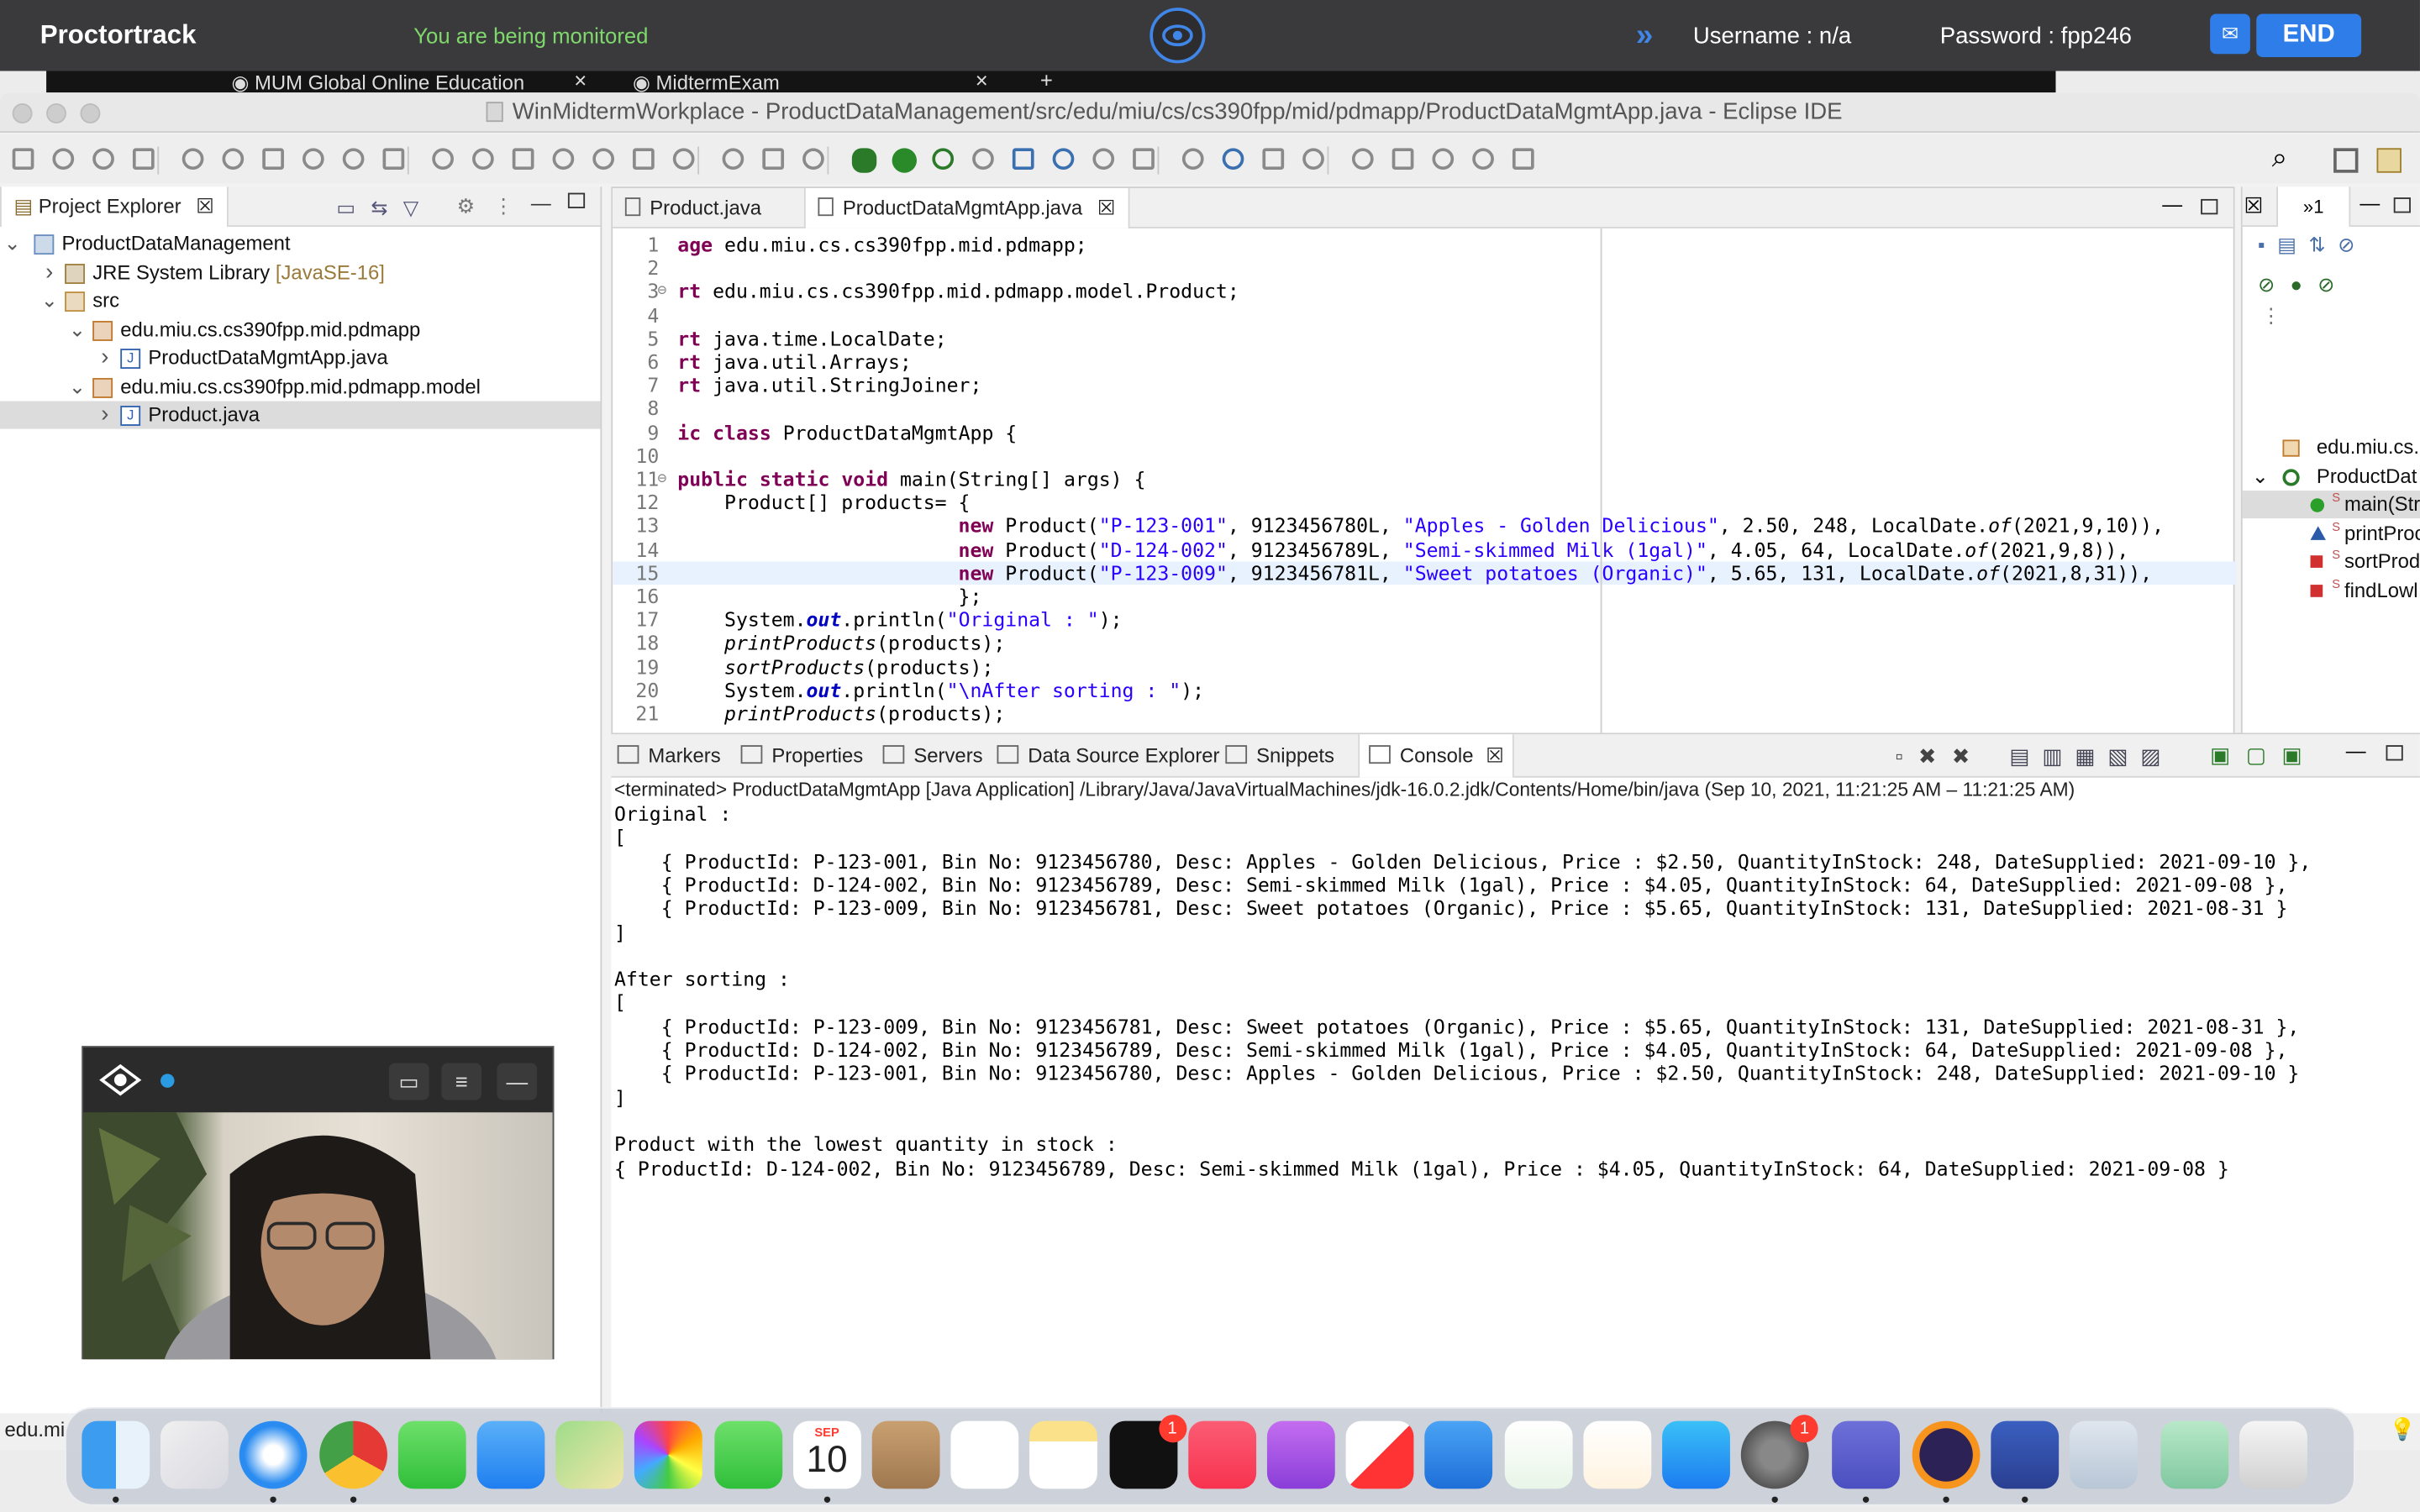  What do you see at coordinates (2172, 205) in the screenshot?
I see `minimize-editor-icon: —` at bounding box center [2172, 205].